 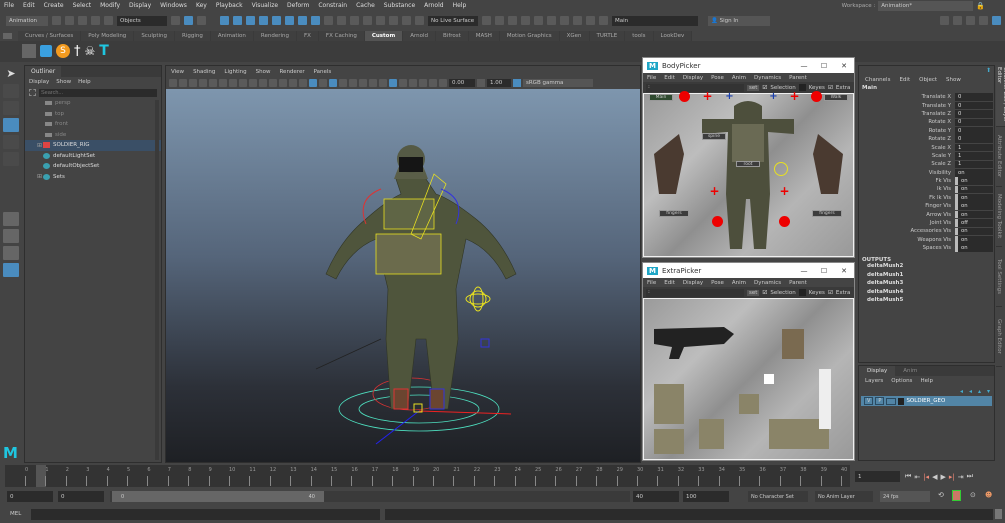 I want to click on go-to-start-icon: ⏮, so click(x=908, y=476).